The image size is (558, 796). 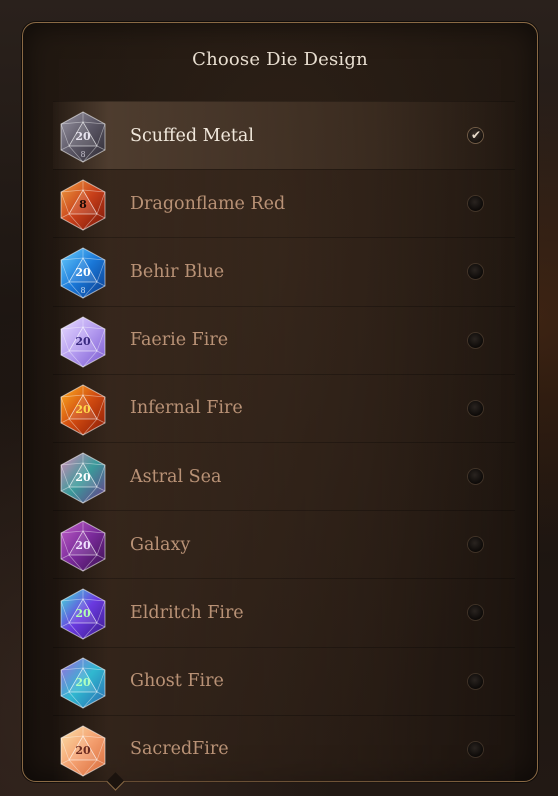 I want to click on die-face-number: 8, so click(x=83, y=204).